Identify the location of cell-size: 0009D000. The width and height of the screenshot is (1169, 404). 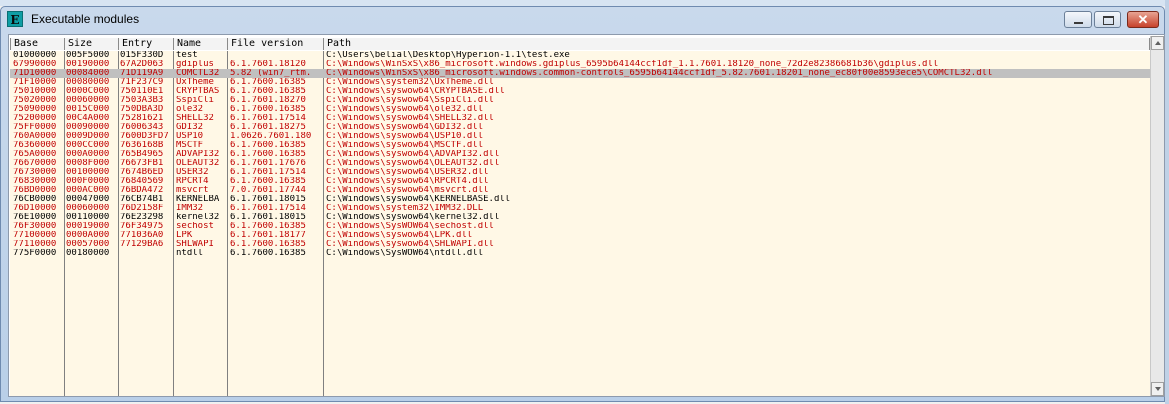
(88, 136).